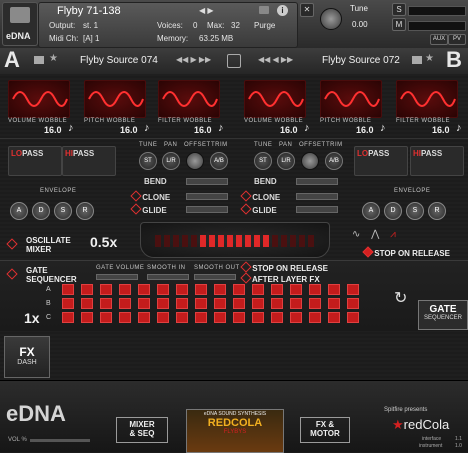 The height and width of the screenshot is (453, 468). What do you see at coordinates (264, 10) in the screenshot?
I see `camera-icon` at bounding box center [264, 10].